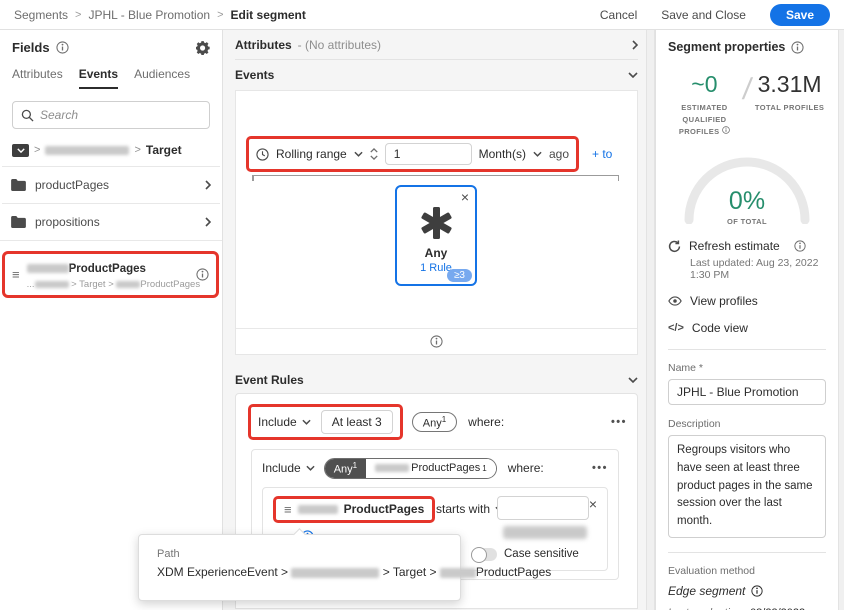  I want to click on tooltip-title: Path, so click(168, 554).